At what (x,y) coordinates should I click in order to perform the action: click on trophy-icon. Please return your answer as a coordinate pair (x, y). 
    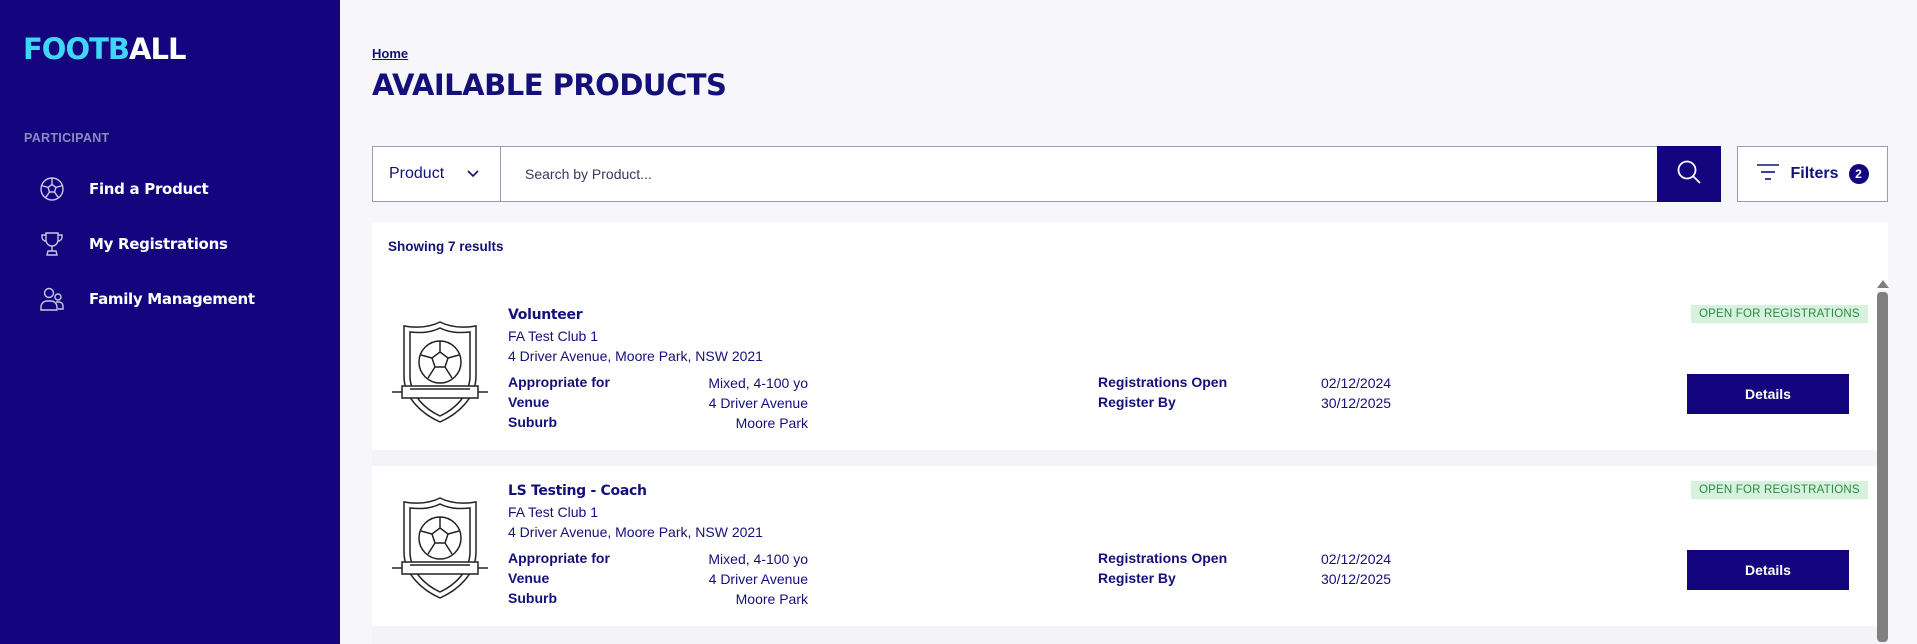
    Looking at the image, I should click on (52, 244).